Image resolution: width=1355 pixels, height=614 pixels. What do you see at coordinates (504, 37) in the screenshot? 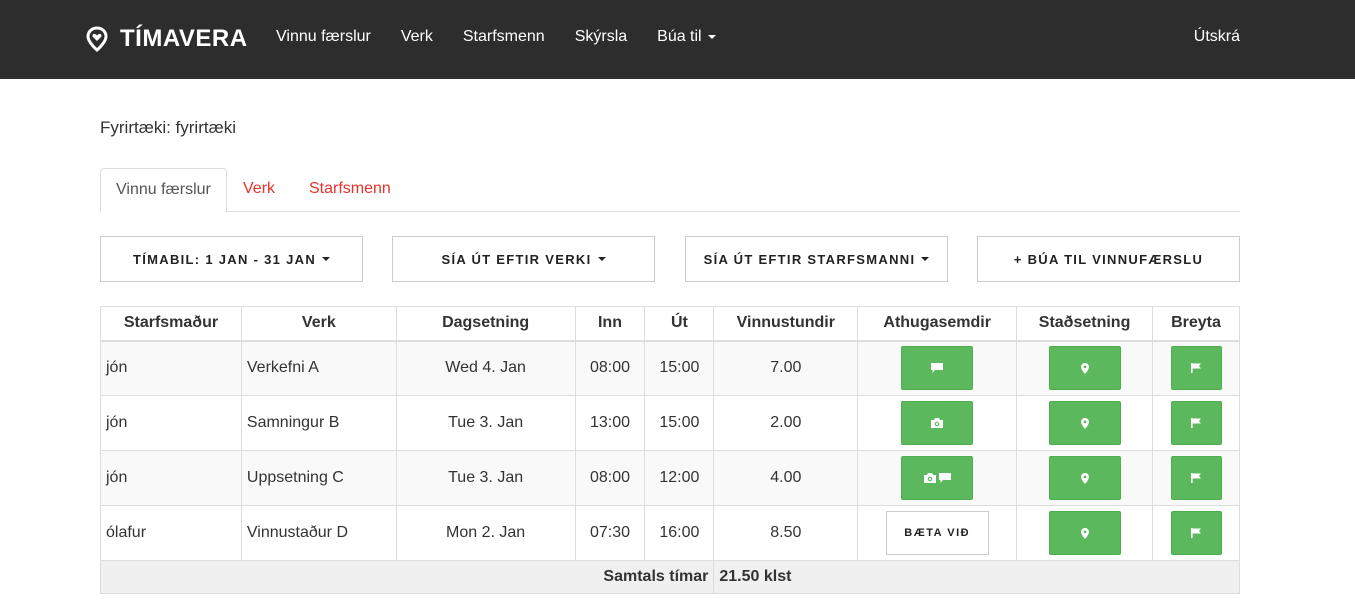
I see `nav-link-employees: Starfsmenn` at bounding box center [504, 37].